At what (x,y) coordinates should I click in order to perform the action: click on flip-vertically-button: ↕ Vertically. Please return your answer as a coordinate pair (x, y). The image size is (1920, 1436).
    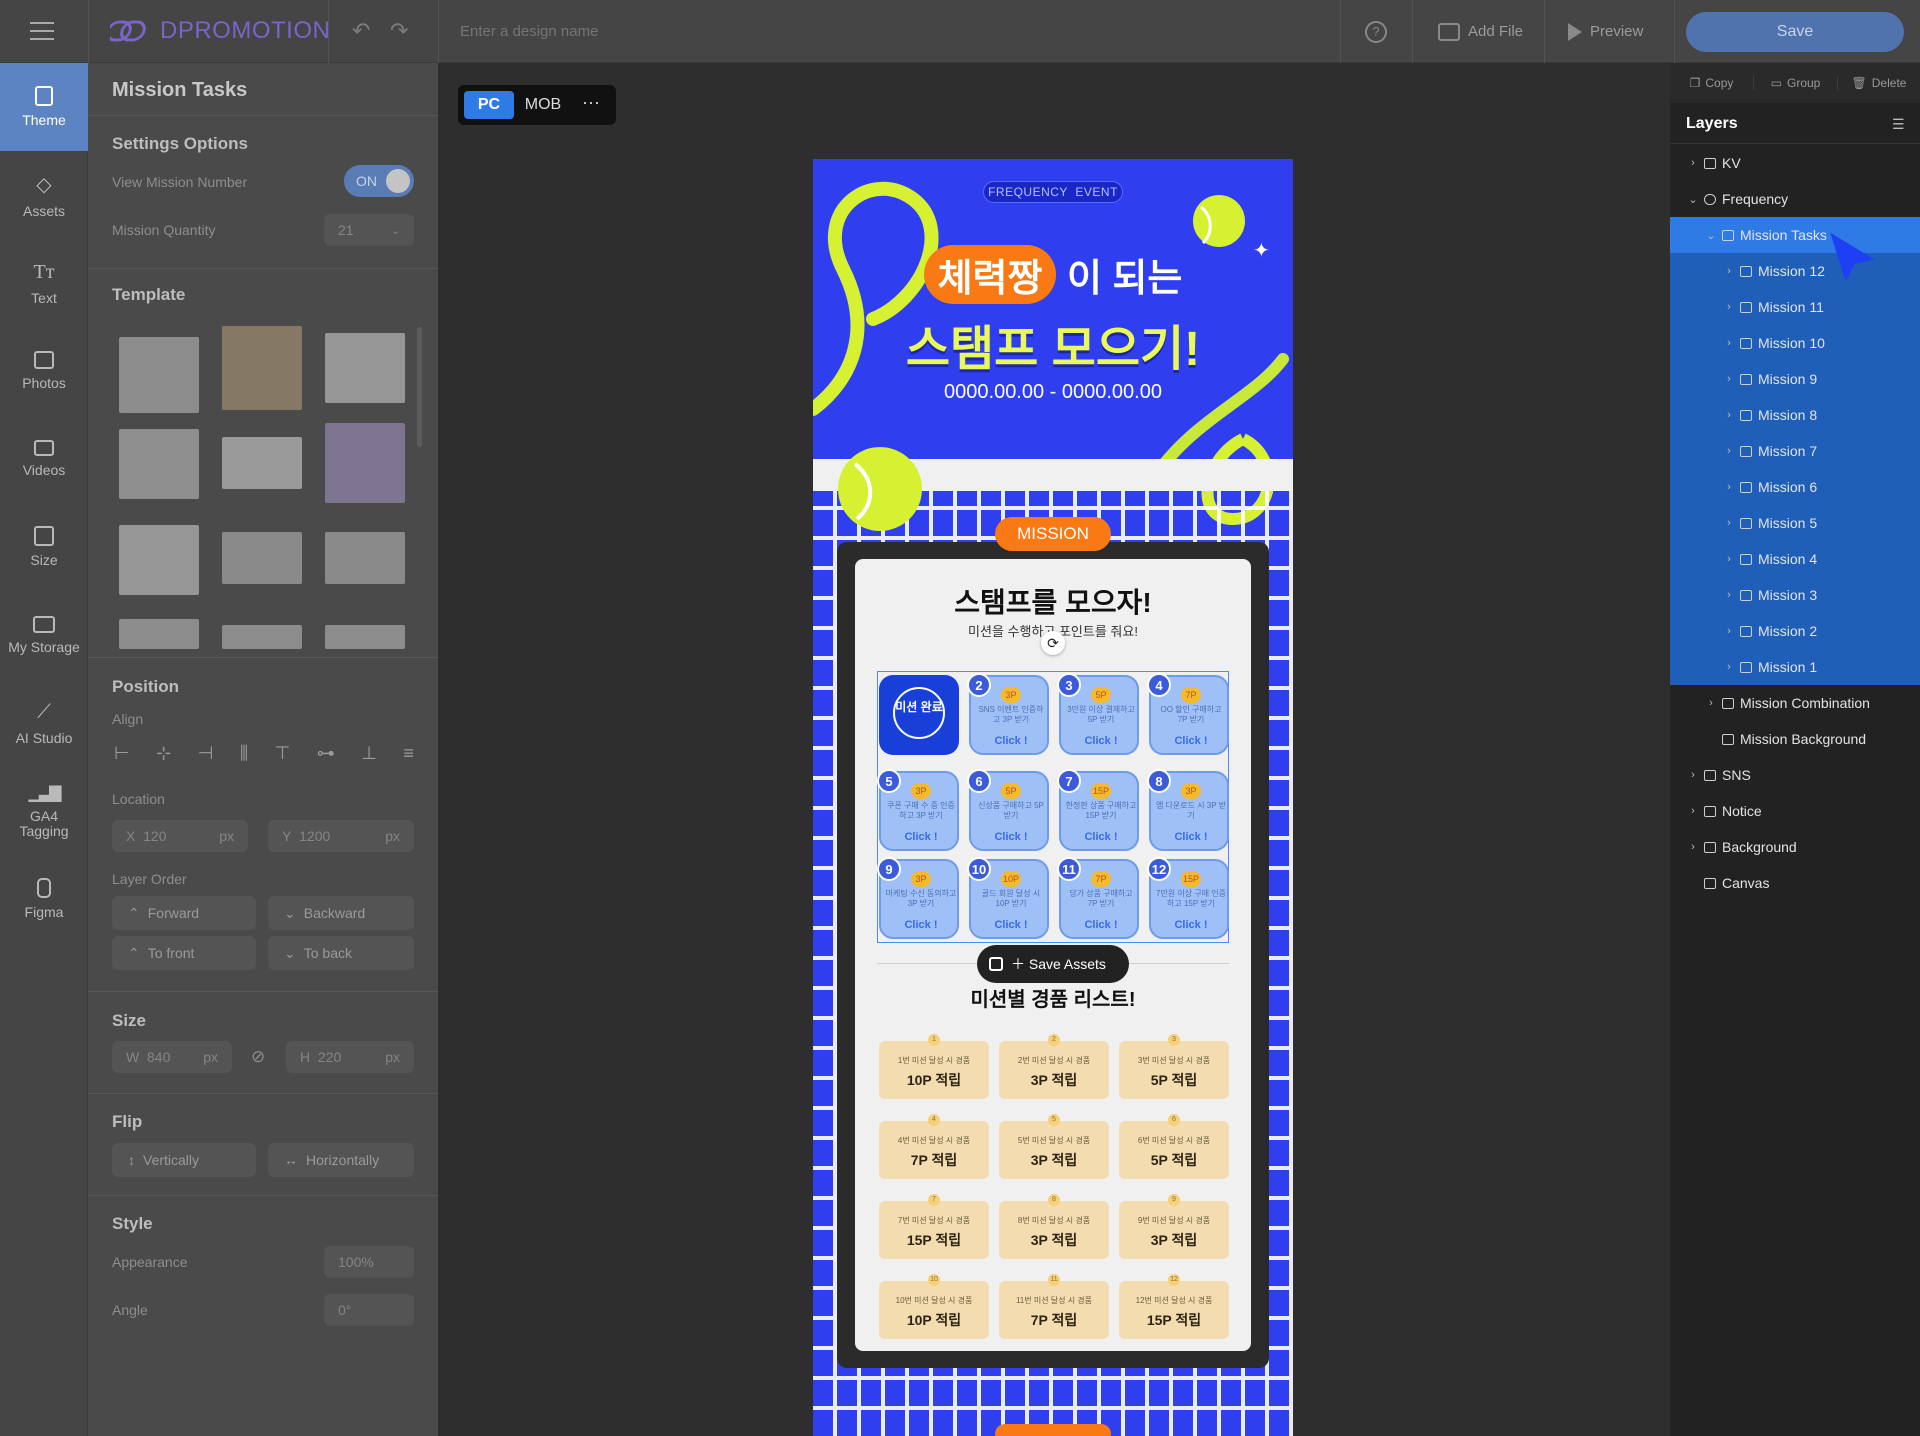
    Looking at the image, I should click on (184, 1160).